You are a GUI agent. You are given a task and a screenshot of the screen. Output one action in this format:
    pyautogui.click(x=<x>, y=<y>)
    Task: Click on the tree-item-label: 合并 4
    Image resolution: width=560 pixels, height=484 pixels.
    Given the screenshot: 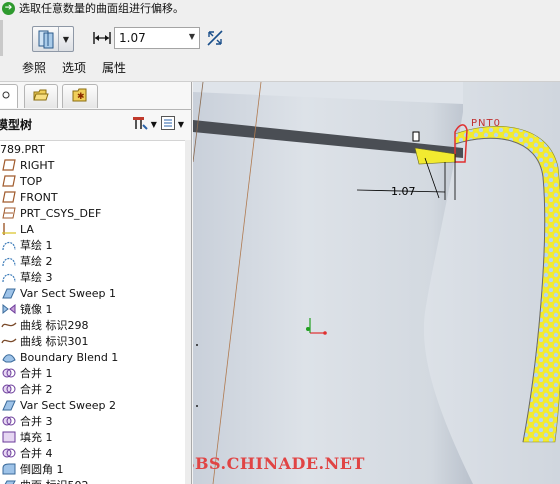 What is the action you would take?
    pyautogui.click(x=36, y=453)
    